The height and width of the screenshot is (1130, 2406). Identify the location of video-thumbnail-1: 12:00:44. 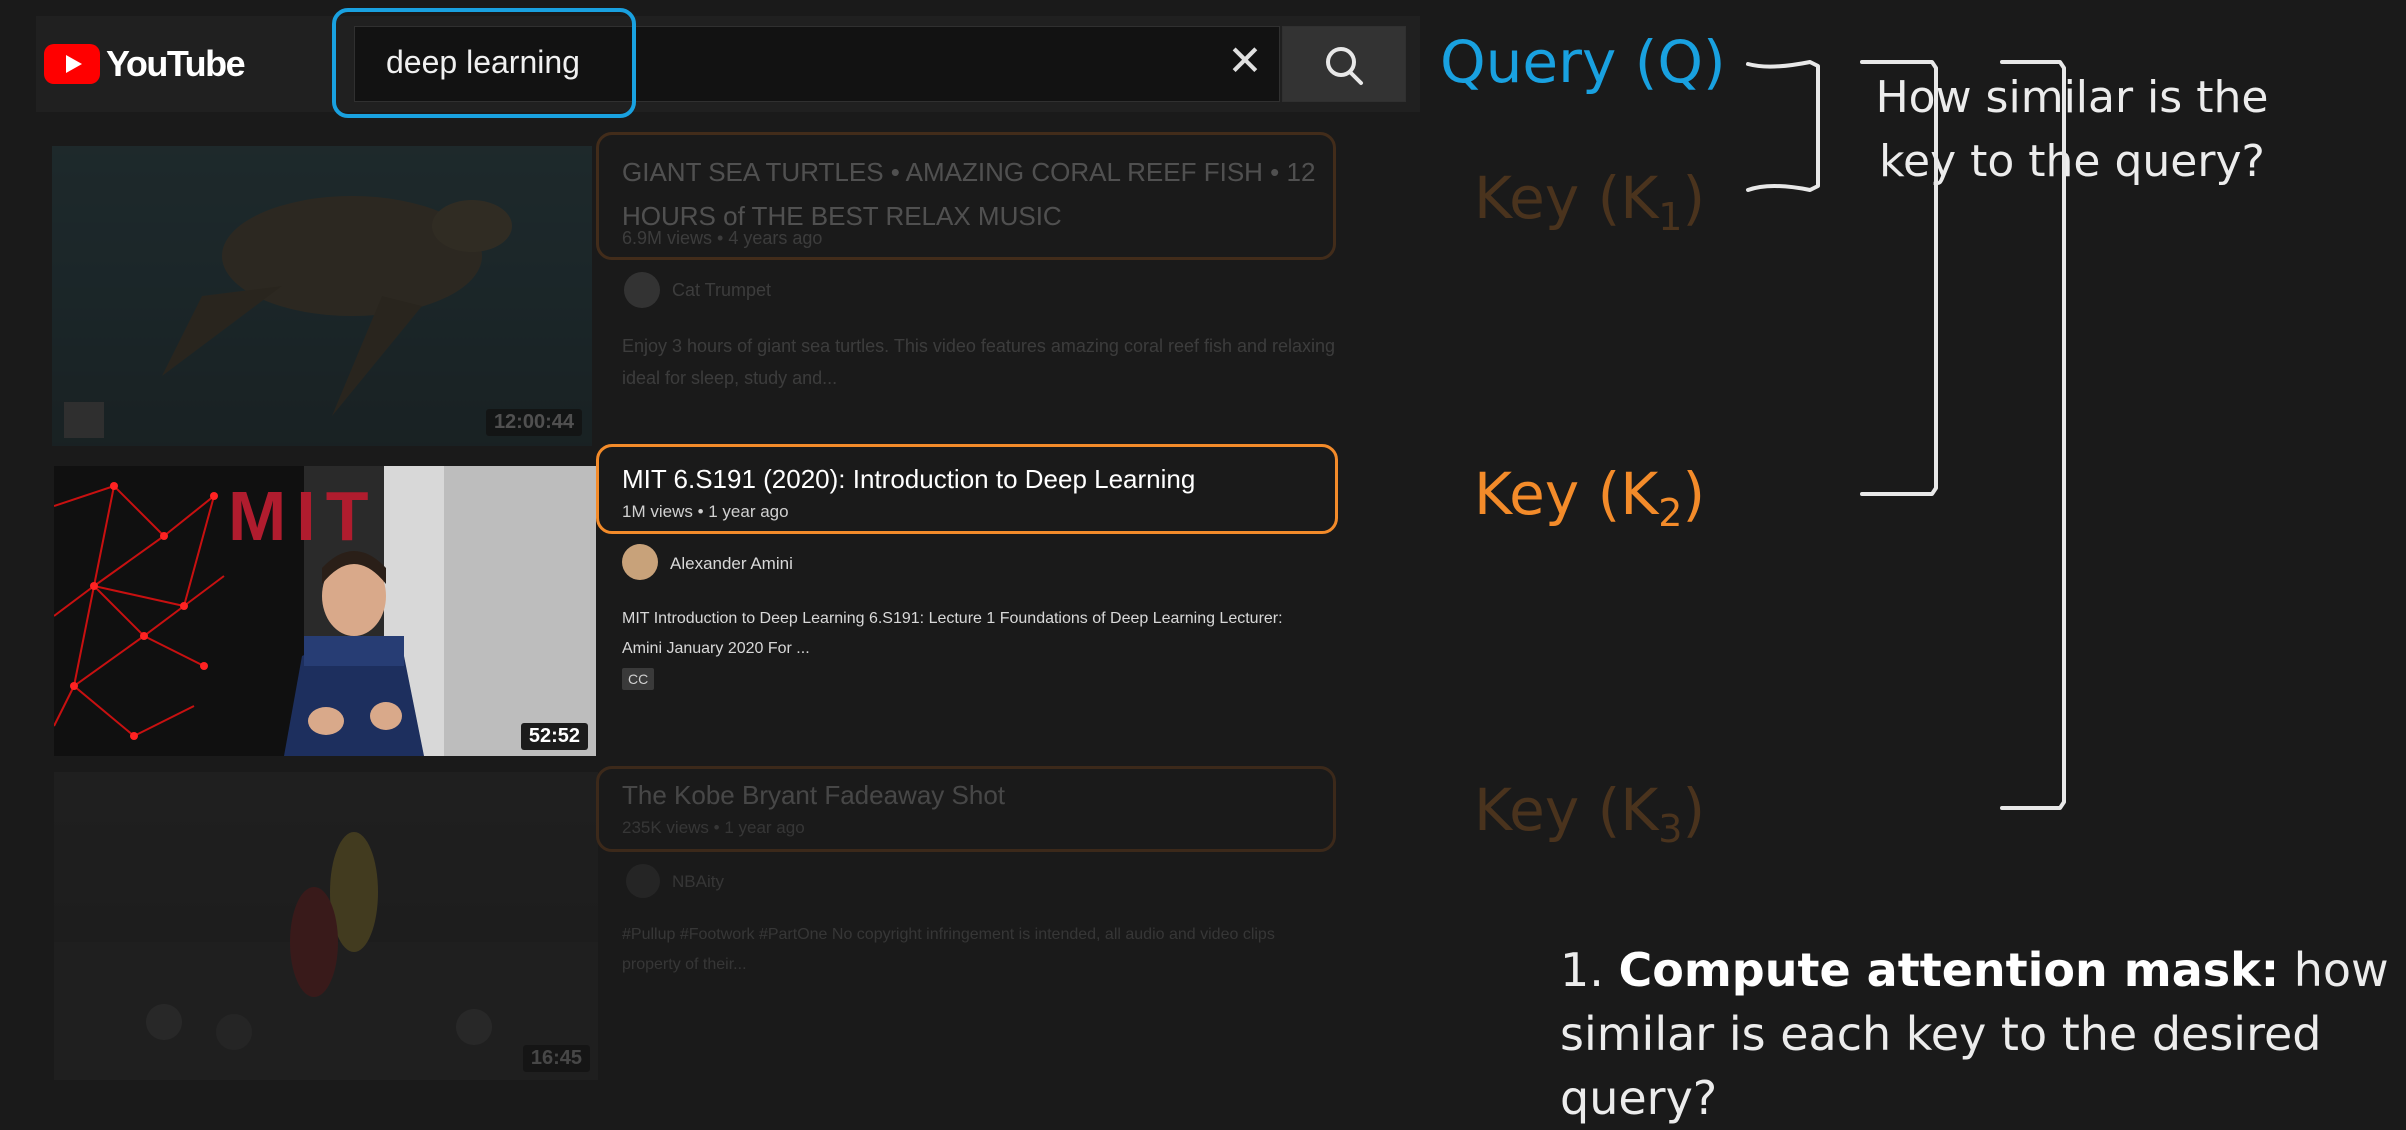
(322, 296).